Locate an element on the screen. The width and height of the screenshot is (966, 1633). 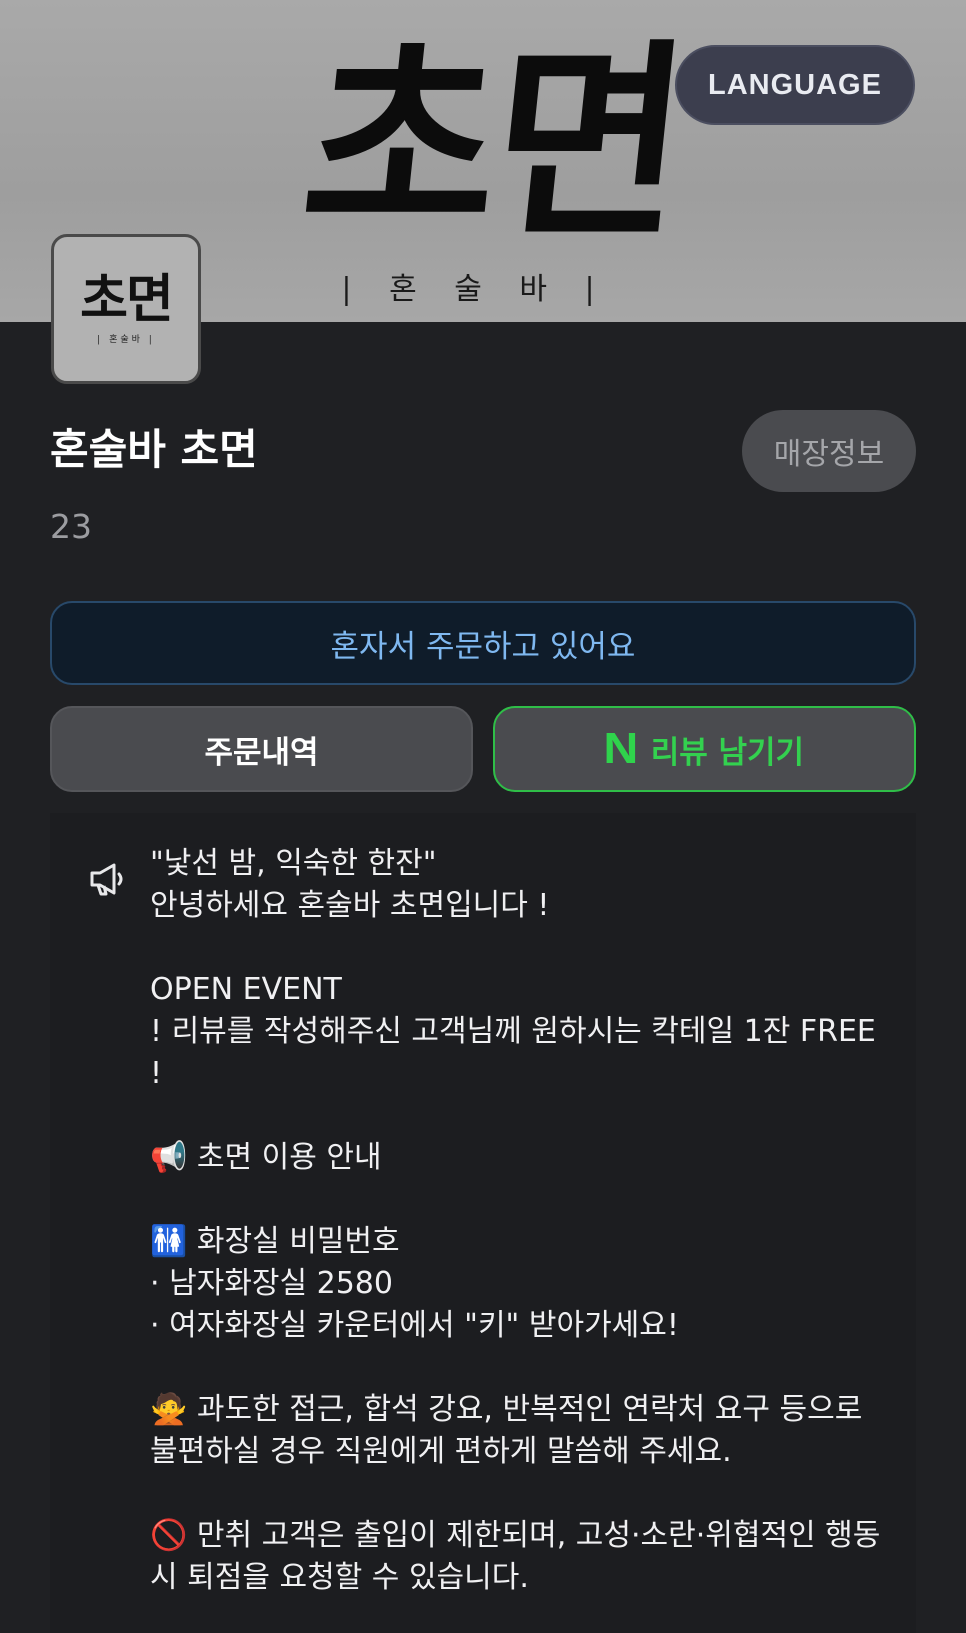
thumbnail-logo: 초면 is located at coordinates (127, 299).